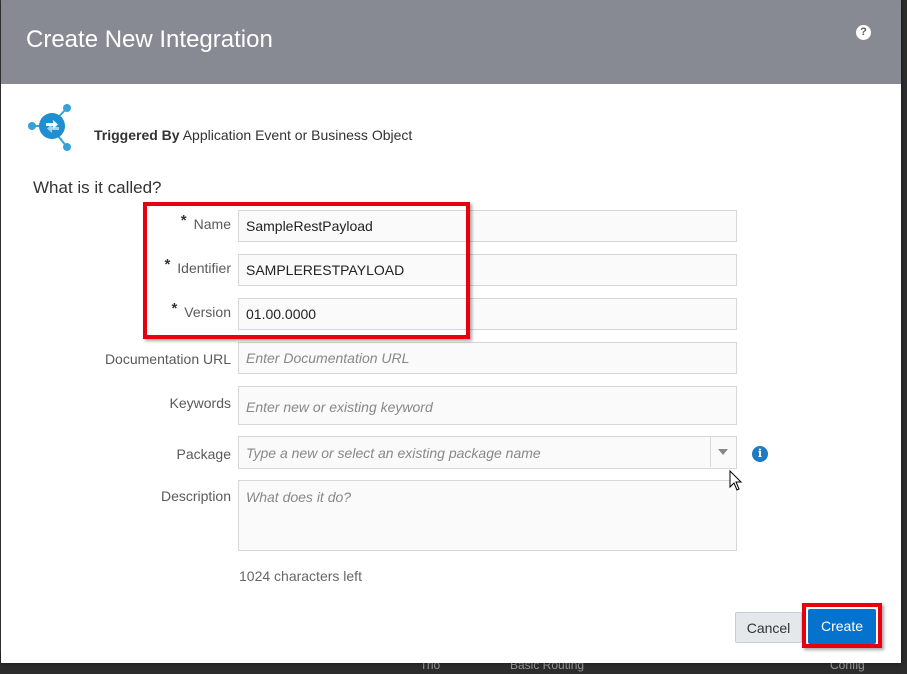 The width and height of the screenshot is (907, 674). I want to click on dialog-header: Create New Integration ?, so click(451, 42).